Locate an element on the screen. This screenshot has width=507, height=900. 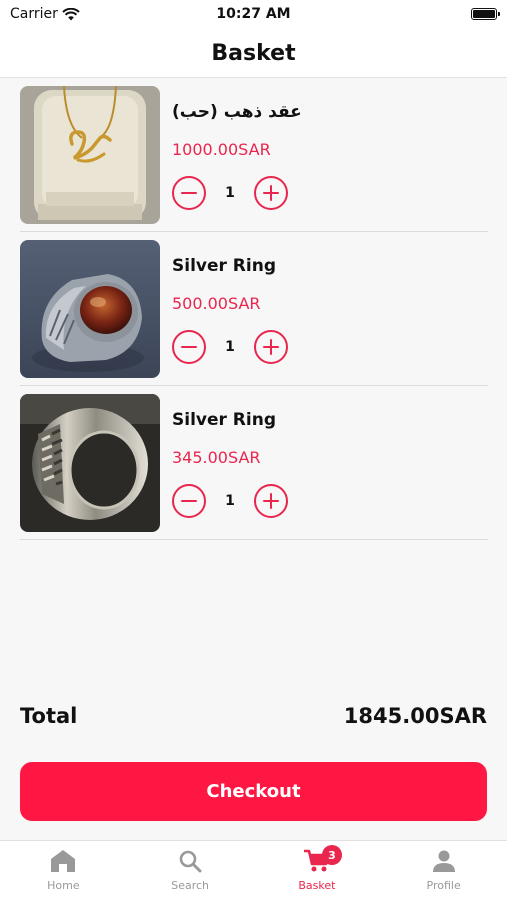
tab-basket: Basket is located at coordinates (317, 870).